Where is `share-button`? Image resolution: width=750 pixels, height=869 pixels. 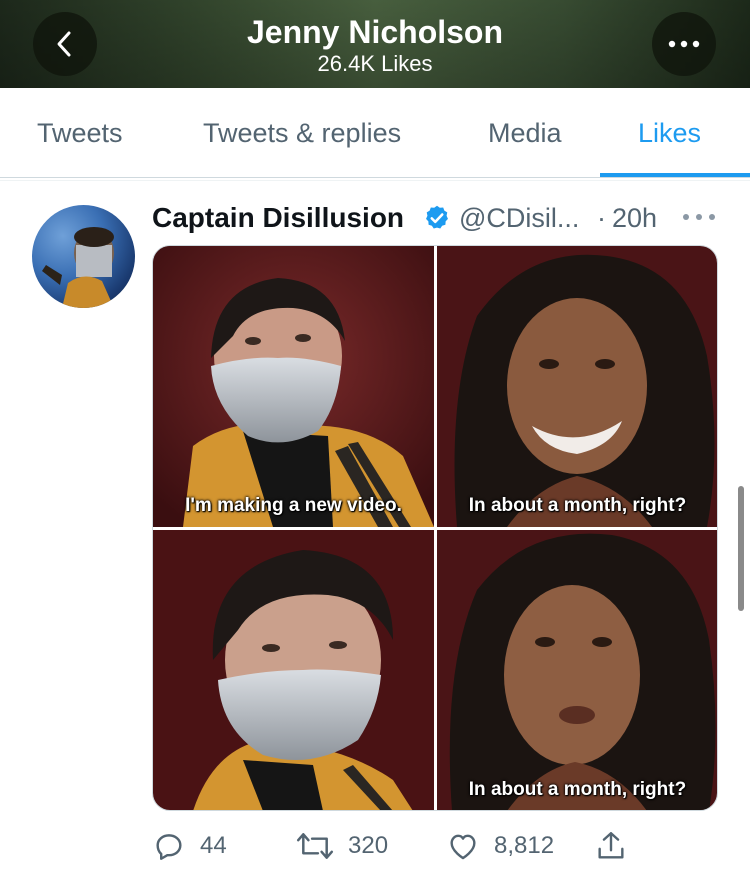
share-button is located at coordinates (611, 846).